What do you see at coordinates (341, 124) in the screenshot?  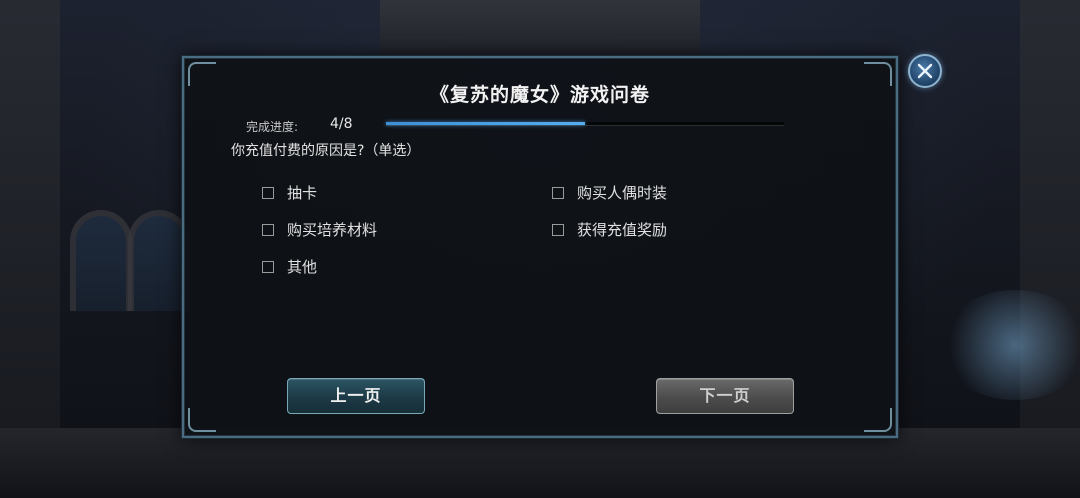 I see `progress-value: 4/8` at bounding box center [341, 124].